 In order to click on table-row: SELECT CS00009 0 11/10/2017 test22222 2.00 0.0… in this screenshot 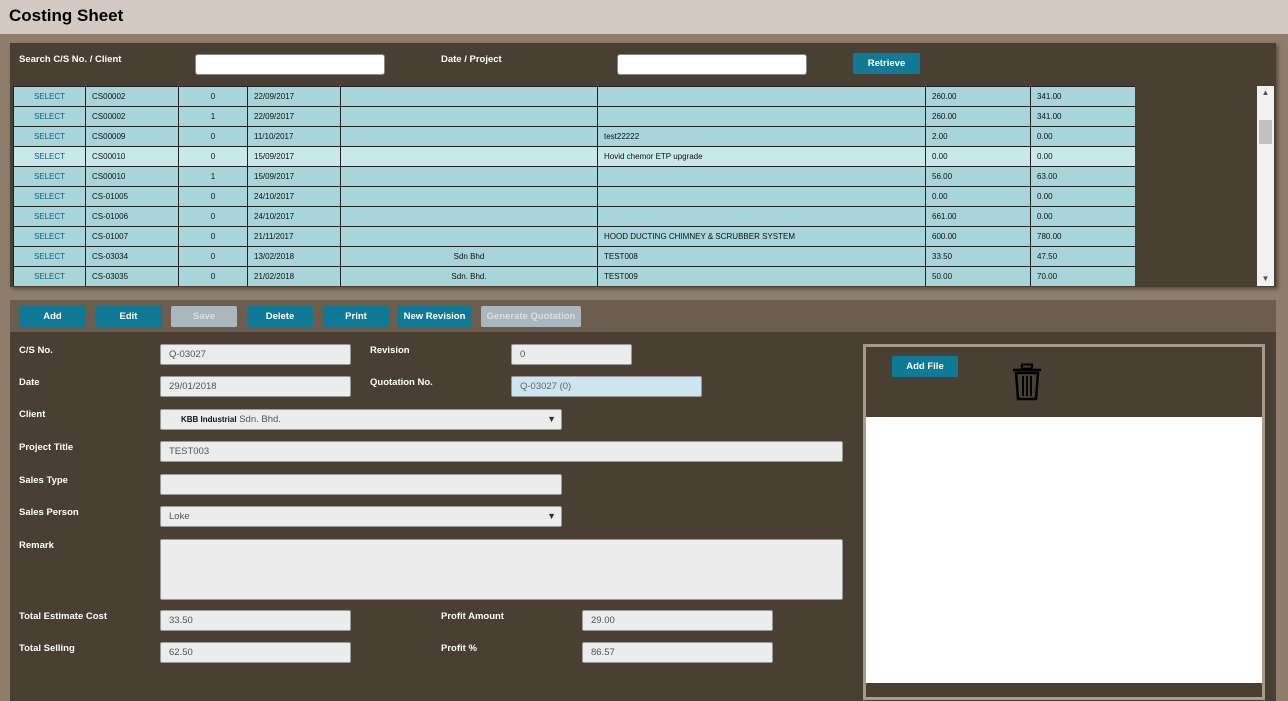, I will do `click(574, 136)`.